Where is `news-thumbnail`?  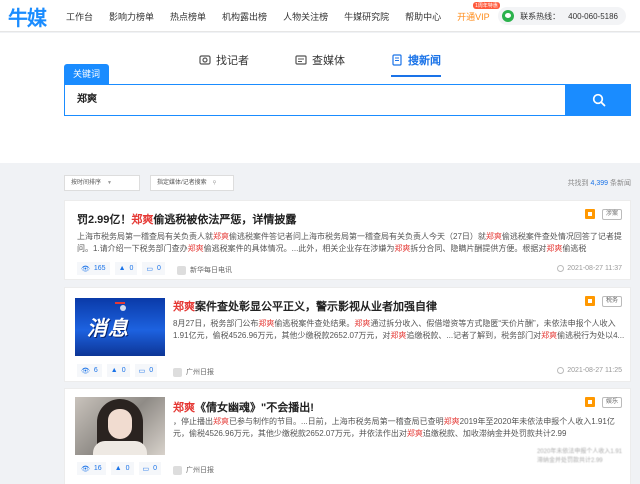 news-thumbnail is located at coordinates (120, 426).